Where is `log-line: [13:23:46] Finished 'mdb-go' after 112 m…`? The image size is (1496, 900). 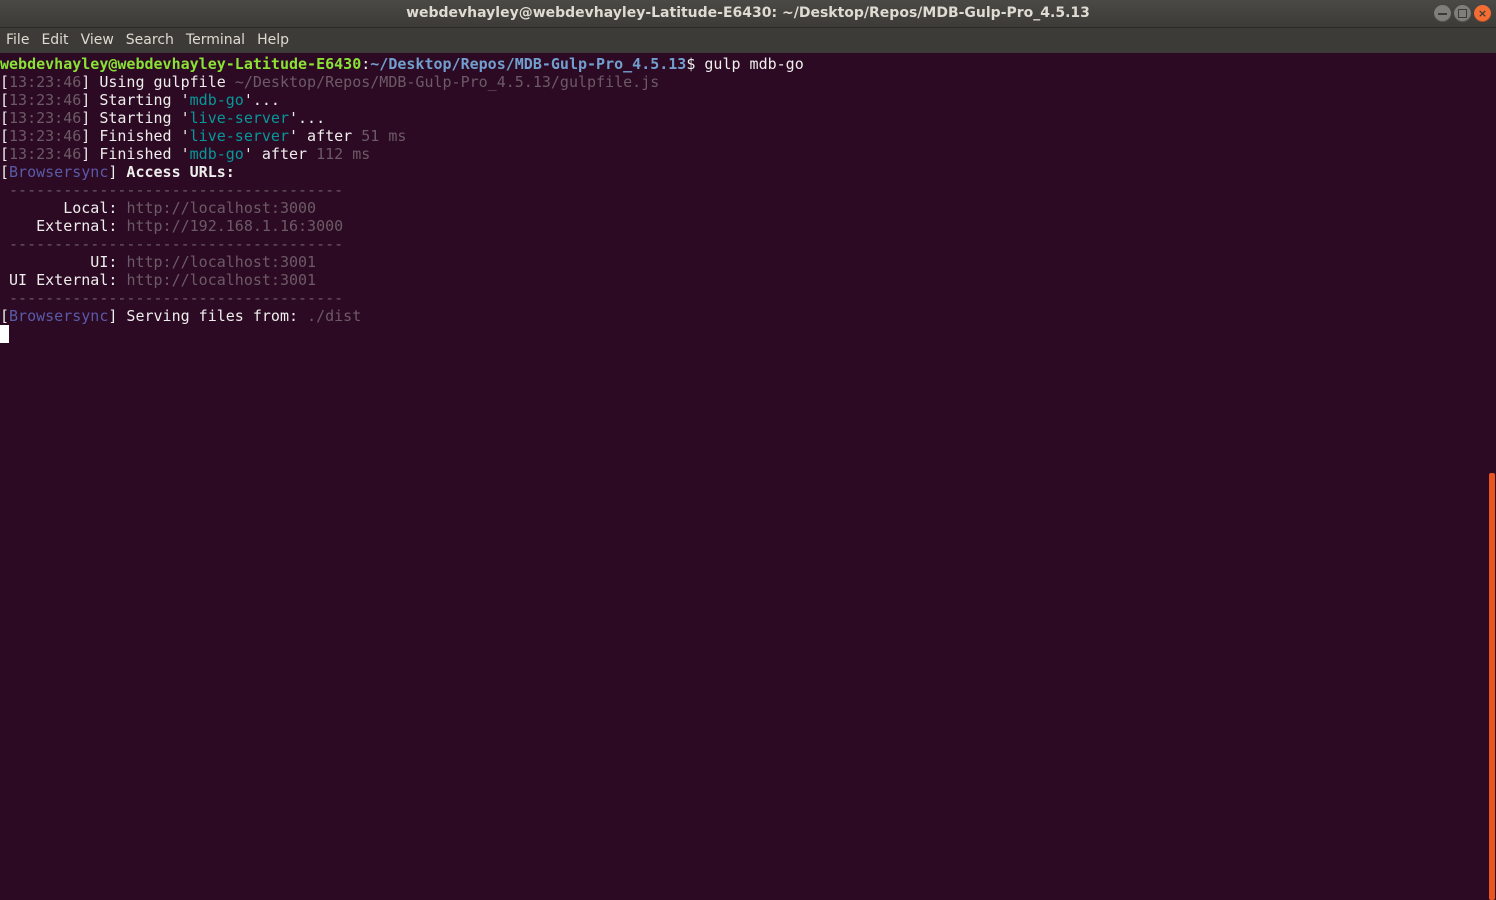
log-line: [13:23:46] Finished 'mdb-go' after 112 m… is located at coordinates (744, 154).